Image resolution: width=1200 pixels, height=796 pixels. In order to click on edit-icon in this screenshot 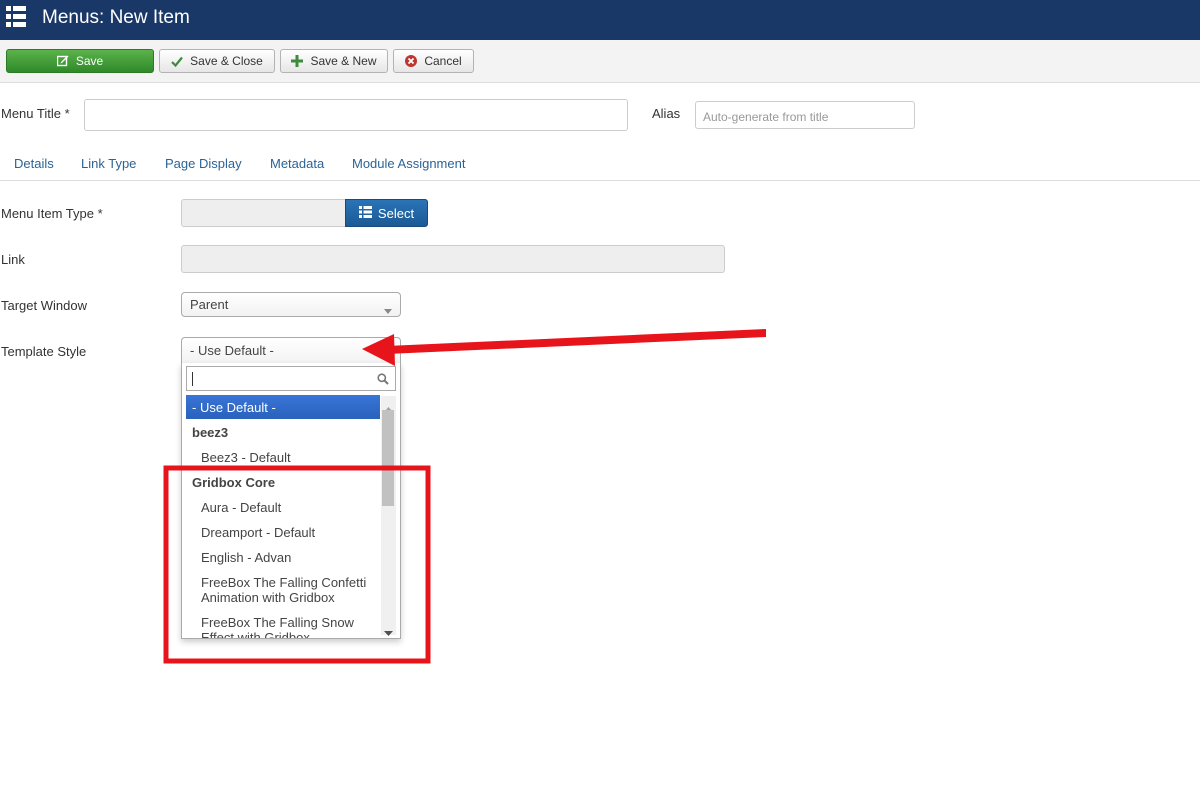, I will do `click(62, 61)`.